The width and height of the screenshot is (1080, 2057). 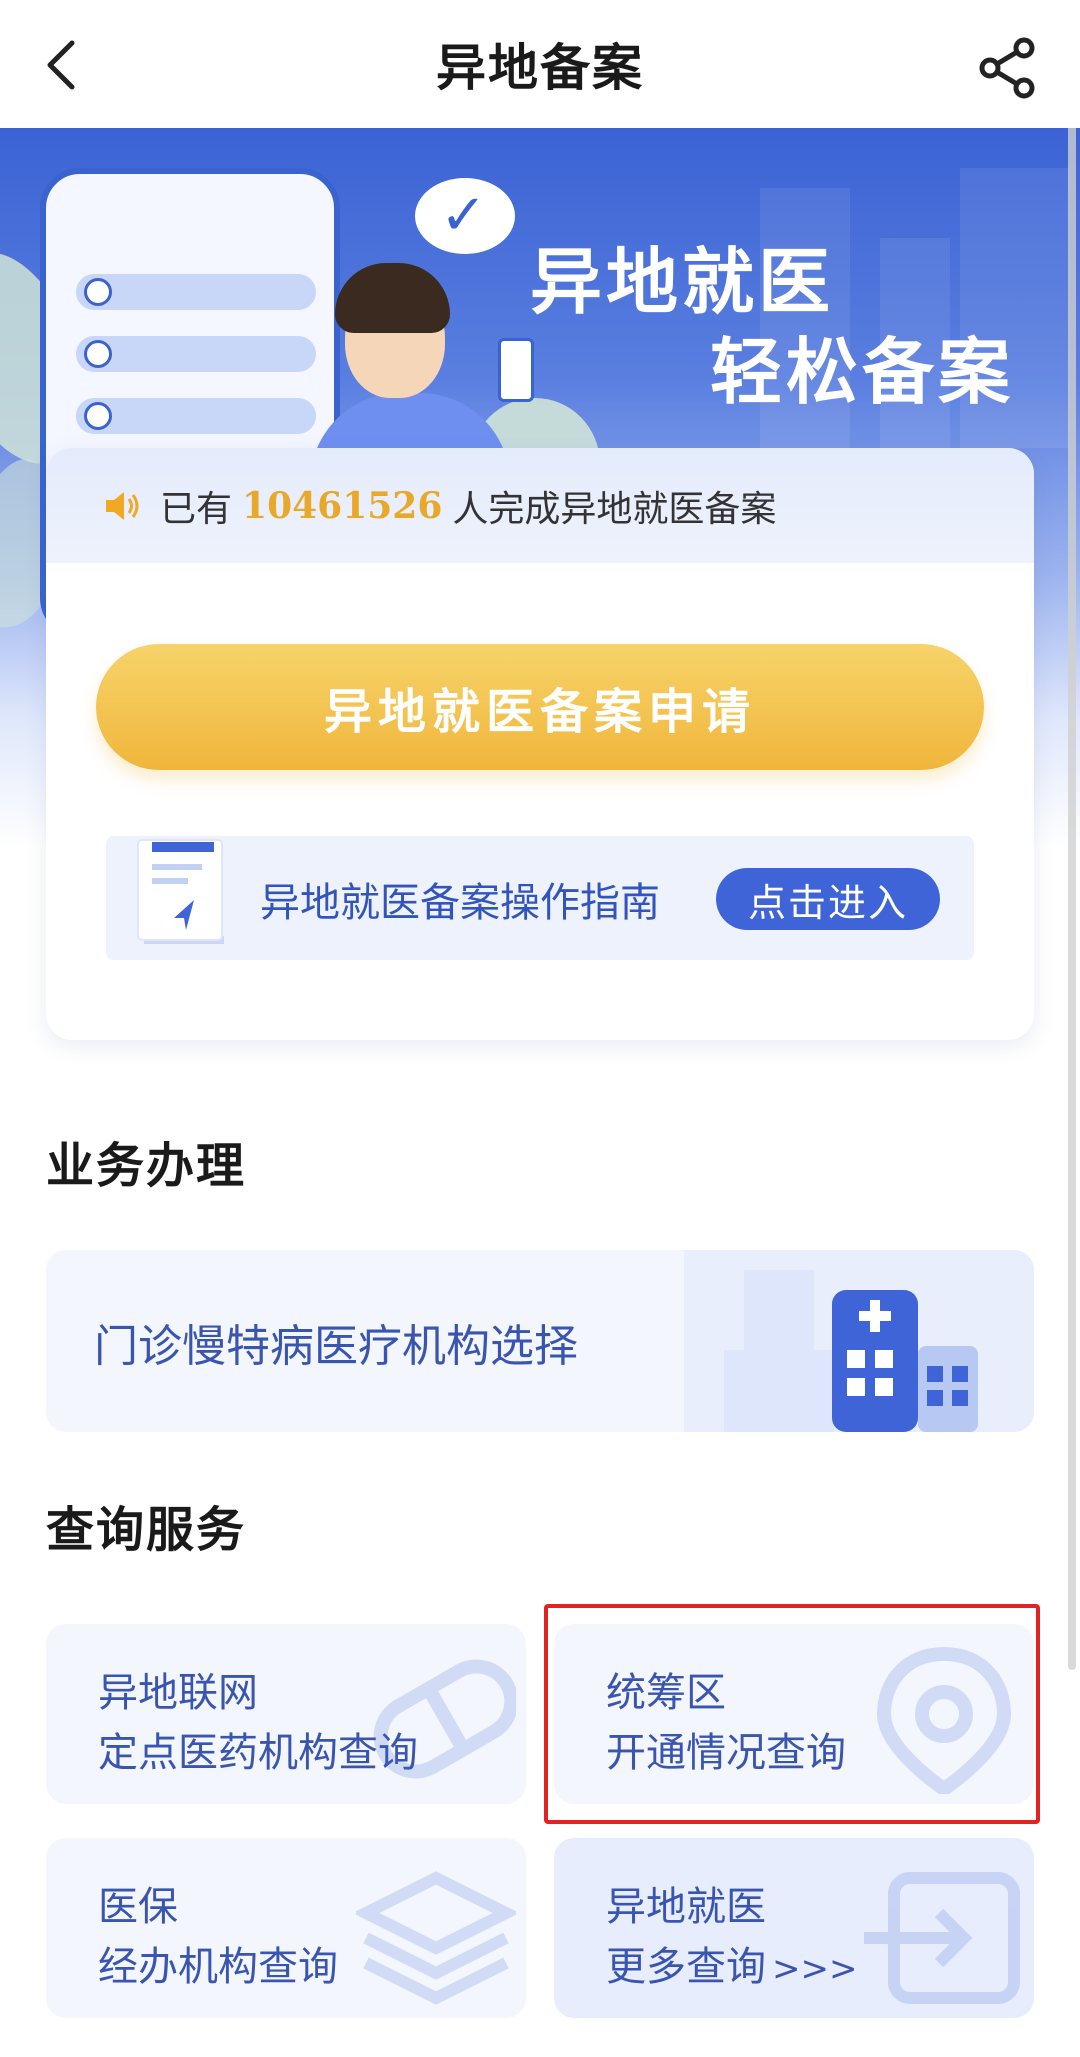 What do you see at coordinates (460, 903) in the screenshot?
I see `guide-label: 异地就医备案操作指南` at bounding box center [460, 903].